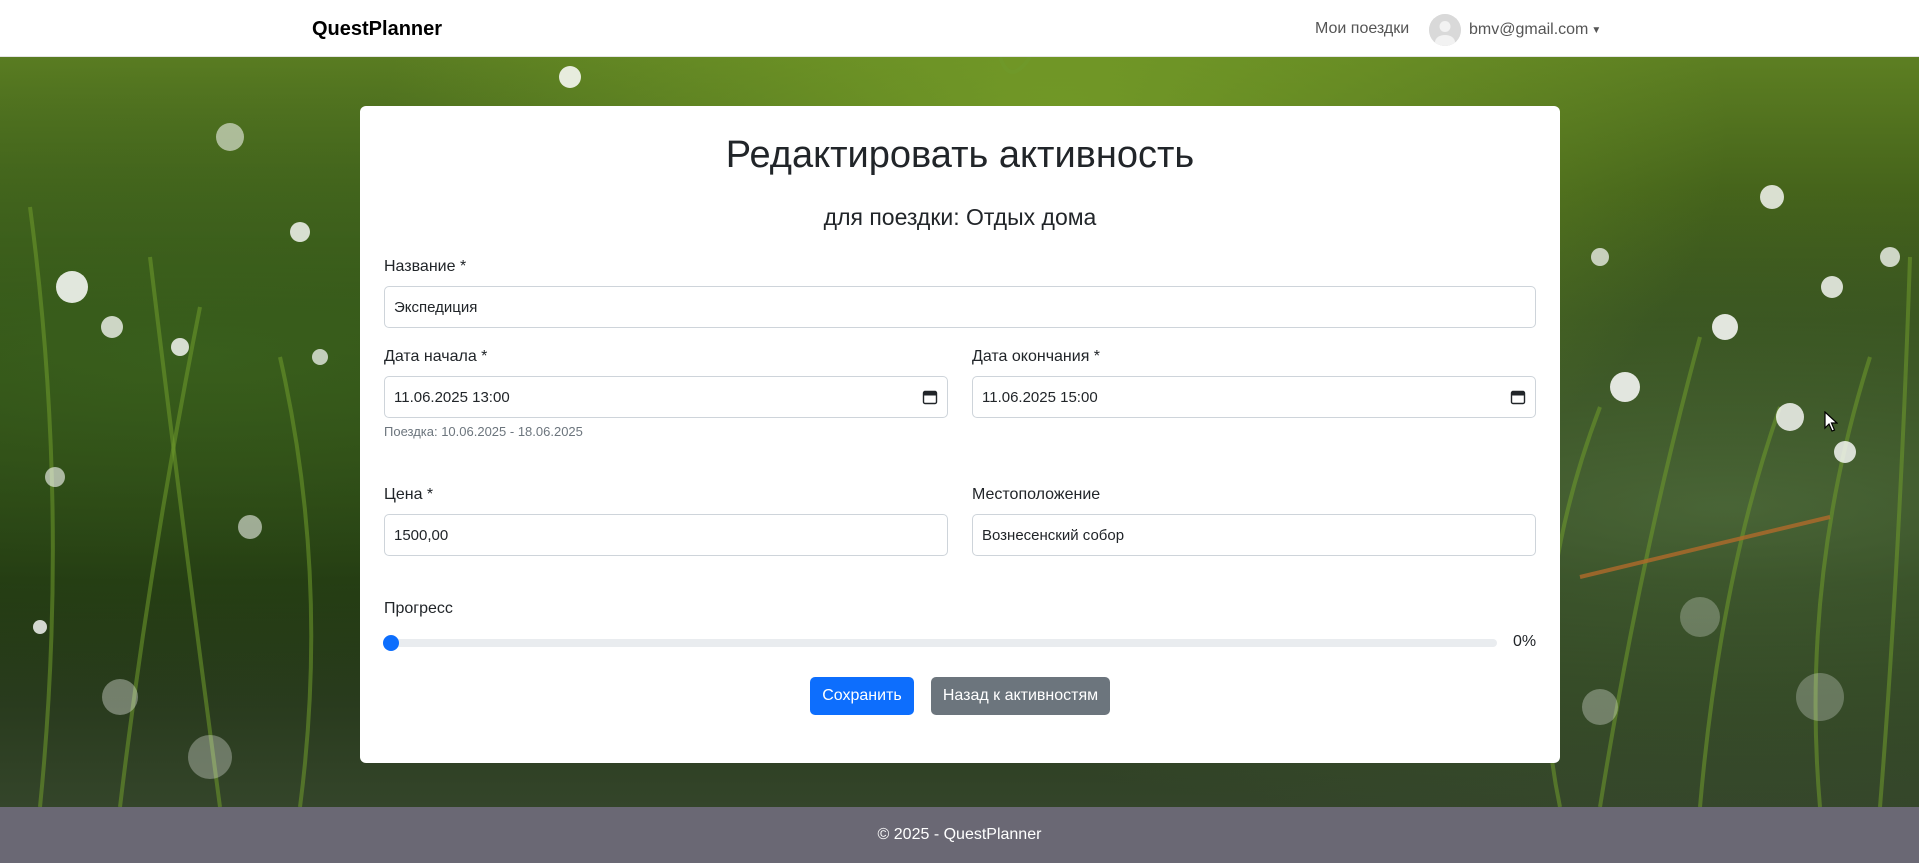 The width and height of the screenshot is (1919, 863). I want to click on footer-copyright: © 2025 - QuestPlanner, so click(959, 834).